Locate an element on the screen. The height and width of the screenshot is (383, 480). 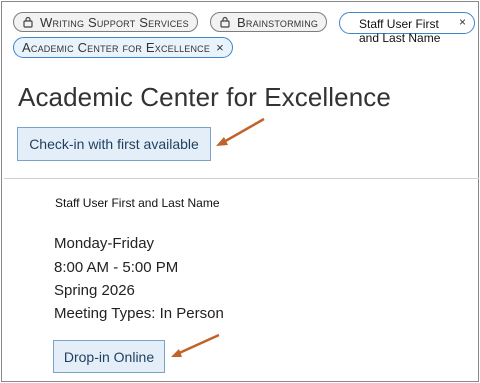
availability-hours: 8:00 AM - 5:00 PM is located at coordinates (116, 267).